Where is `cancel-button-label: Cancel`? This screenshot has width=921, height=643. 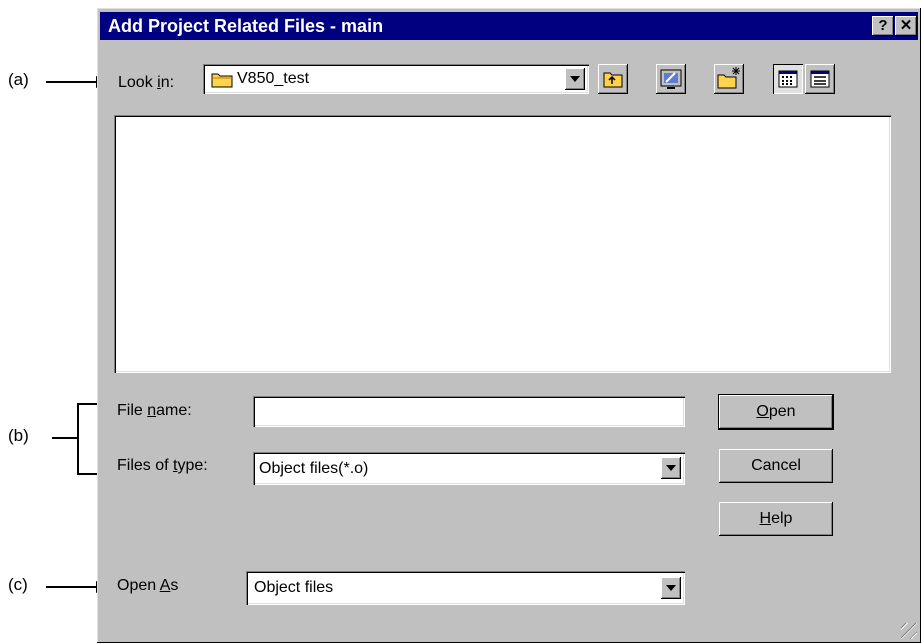 cancel-button-label: Cancel is located at coordinates (776, 465).